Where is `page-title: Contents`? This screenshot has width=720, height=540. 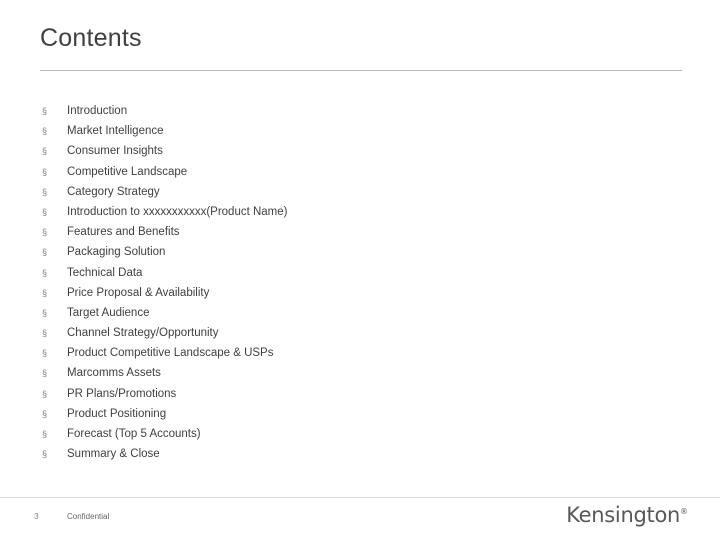 page-title: Contents is located at coordinates (91, 38).